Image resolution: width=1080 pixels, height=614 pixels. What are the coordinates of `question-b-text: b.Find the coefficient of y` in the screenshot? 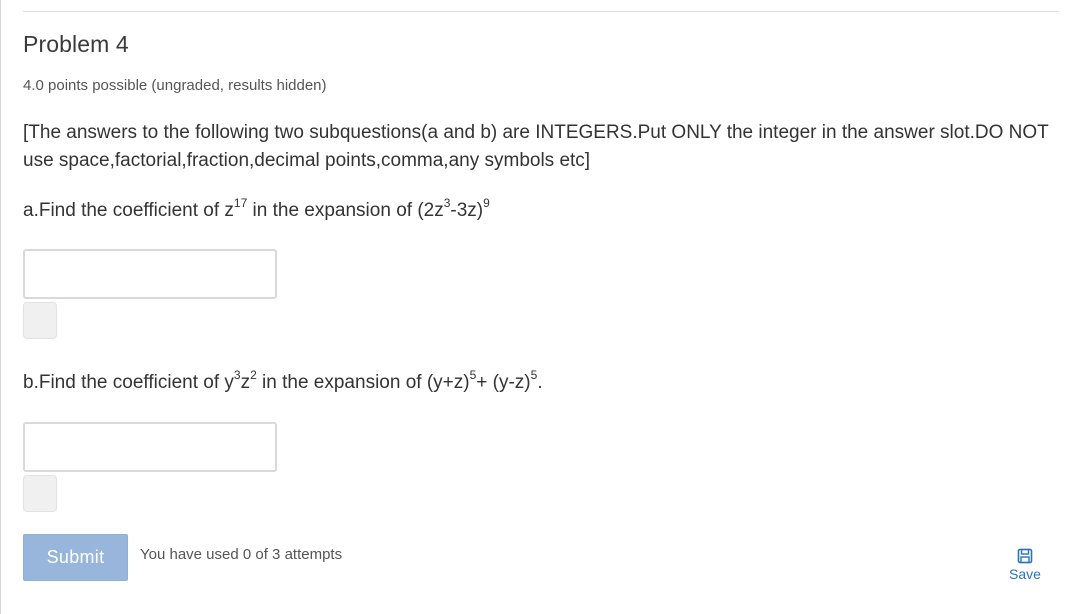 It's located at (128, 382).